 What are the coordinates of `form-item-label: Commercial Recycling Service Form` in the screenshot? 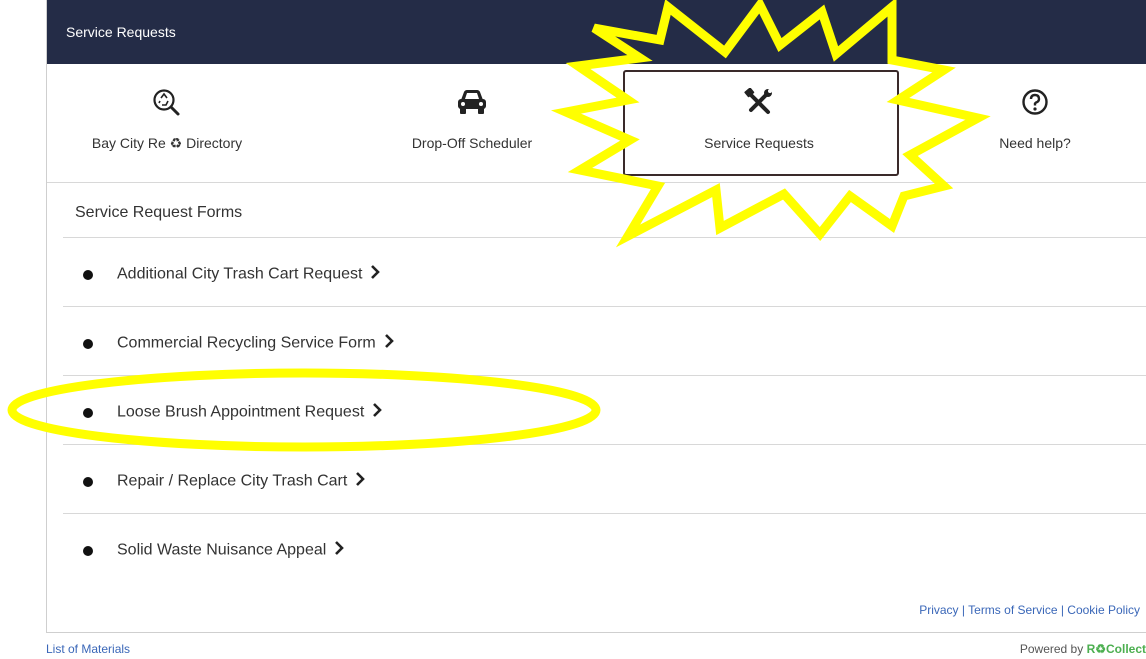 It's located at (246, 343).